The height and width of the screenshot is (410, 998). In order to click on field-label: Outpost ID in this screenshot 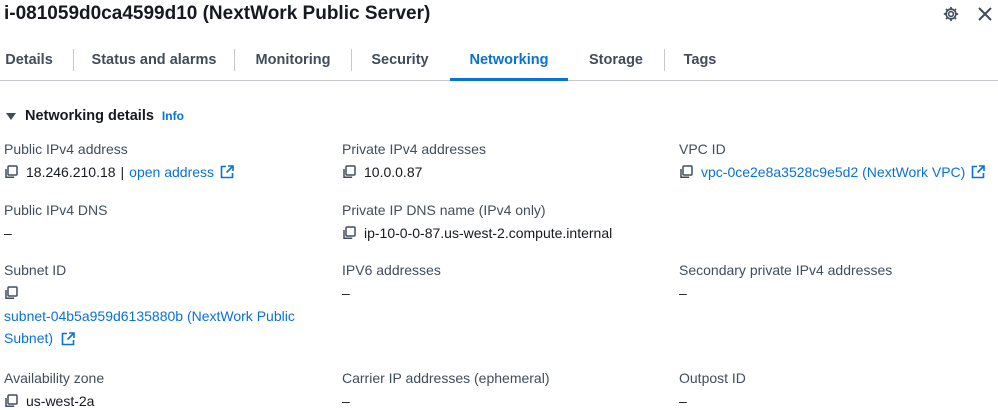, I will do `click(712, 378)`.